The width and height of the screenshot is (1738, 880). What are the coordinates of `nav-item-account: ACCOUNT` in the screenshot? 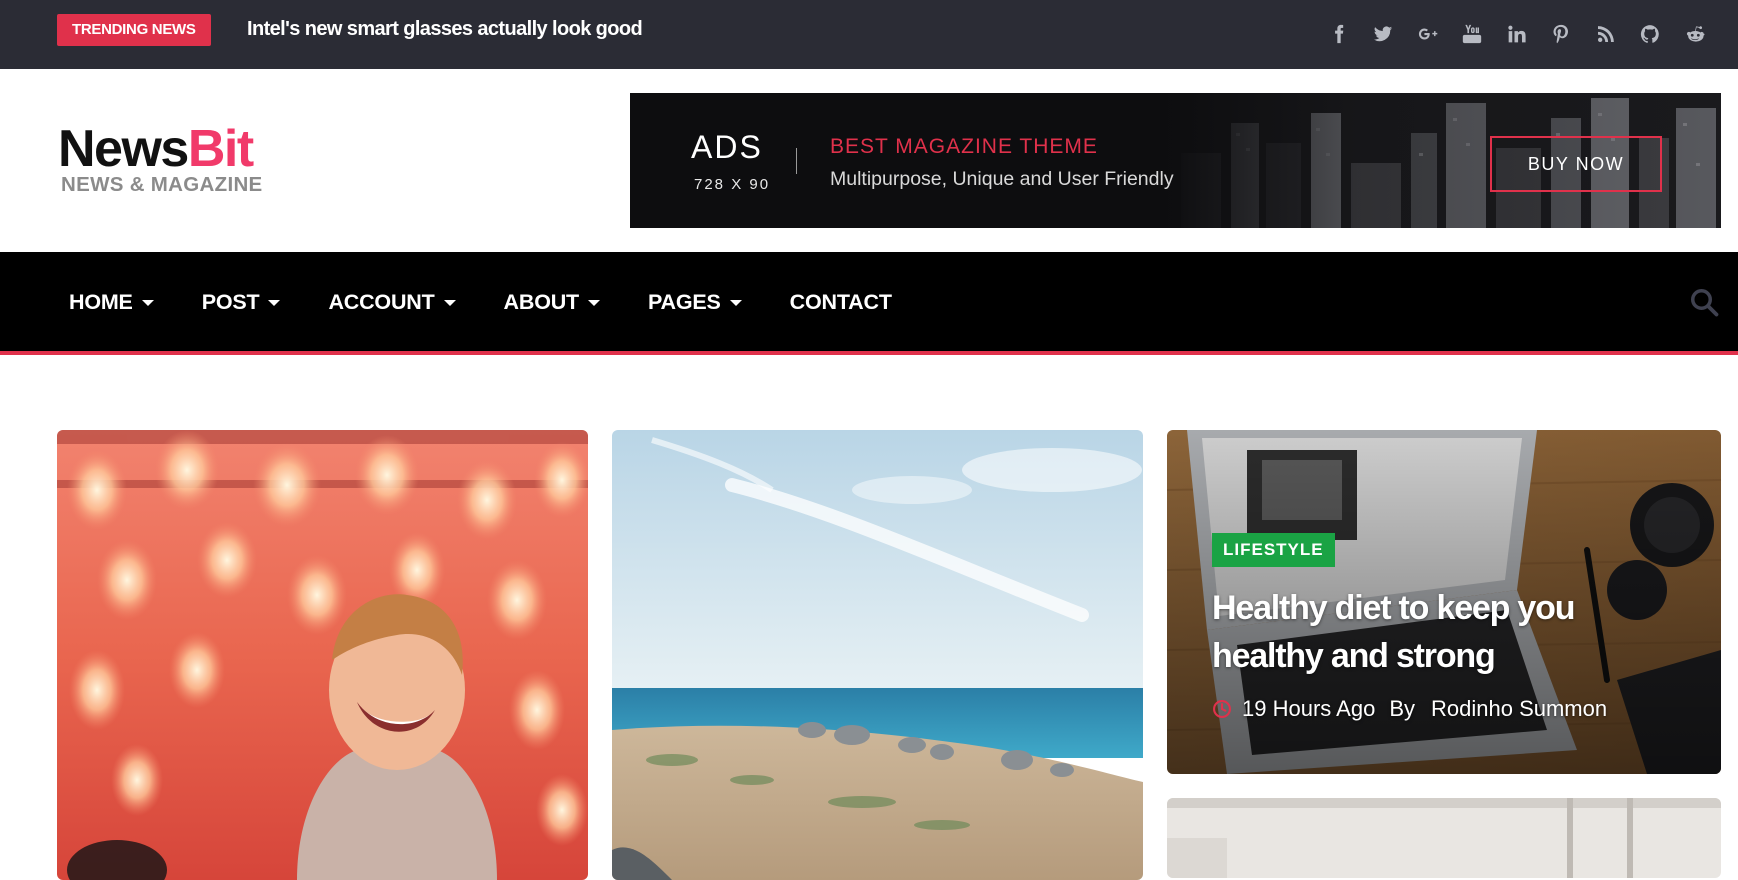 It's located at (392, 302).